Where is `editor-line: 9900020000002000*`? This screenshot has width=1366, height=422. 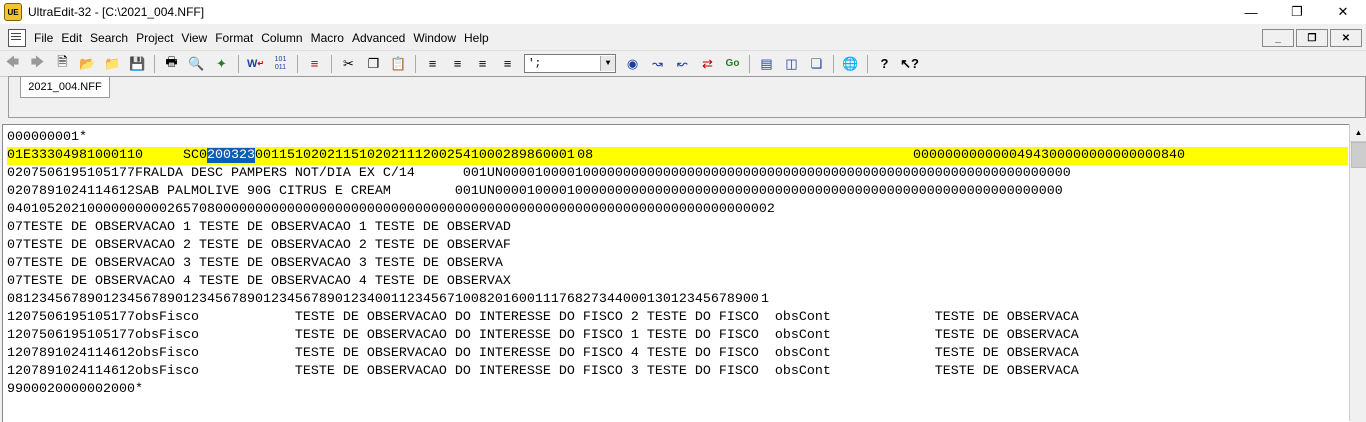
editor-line: 9900020000002000* is located at coordinates (75, 389).